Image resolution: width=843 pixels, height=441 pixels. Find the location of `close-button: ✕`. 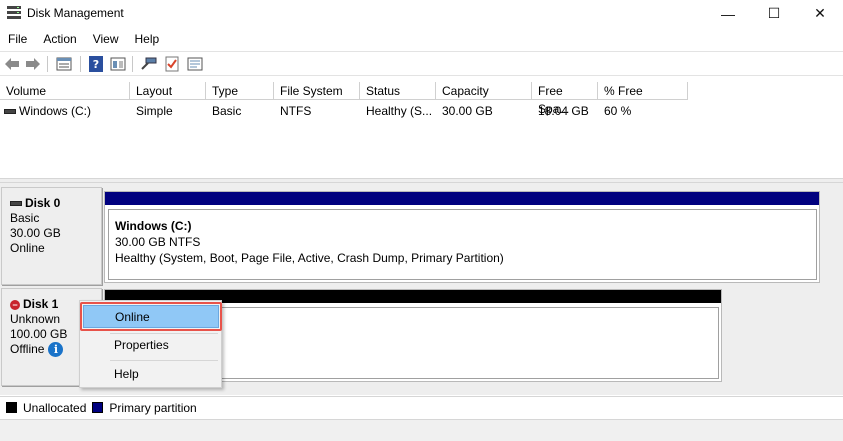

close-button: ✕ is located at coordinates (820, 13).